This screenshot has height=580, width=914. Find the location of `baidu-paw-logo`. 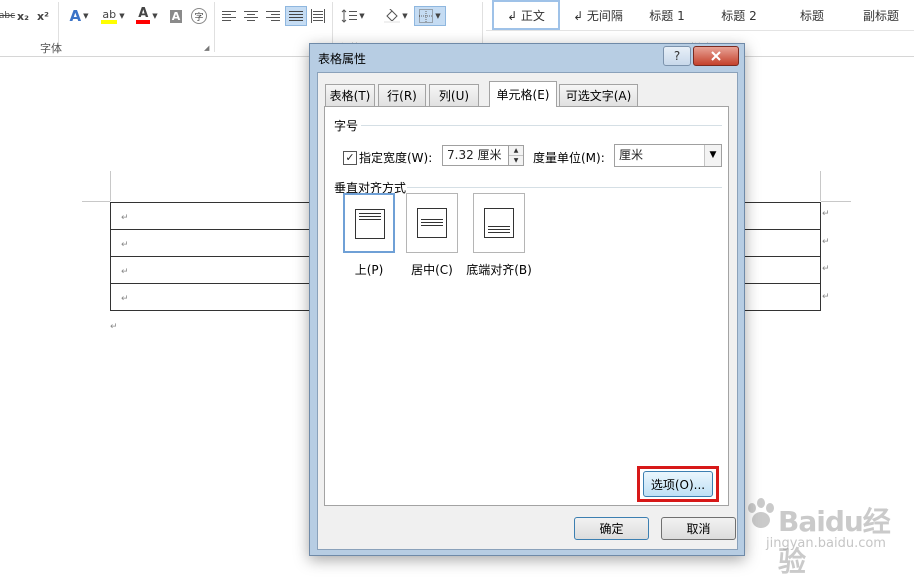

baidu-paw-logo is located at coordinates (761, 513).